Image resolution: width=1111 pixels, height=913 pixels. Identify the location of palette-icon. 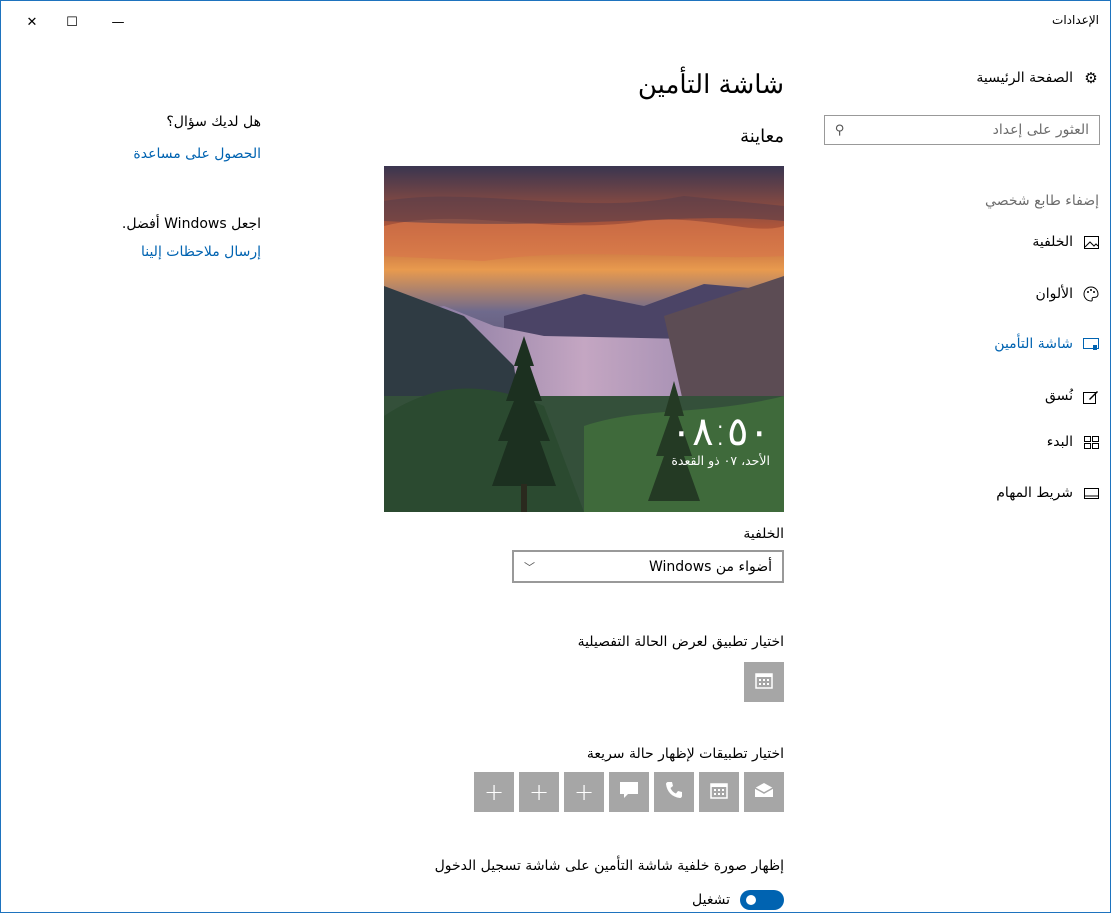
(1091, 294).